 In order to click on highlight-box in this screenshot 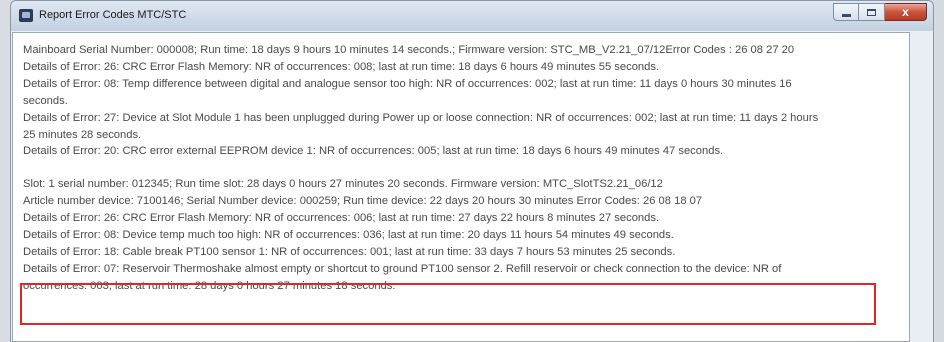, I will do `click(448, 304)`.